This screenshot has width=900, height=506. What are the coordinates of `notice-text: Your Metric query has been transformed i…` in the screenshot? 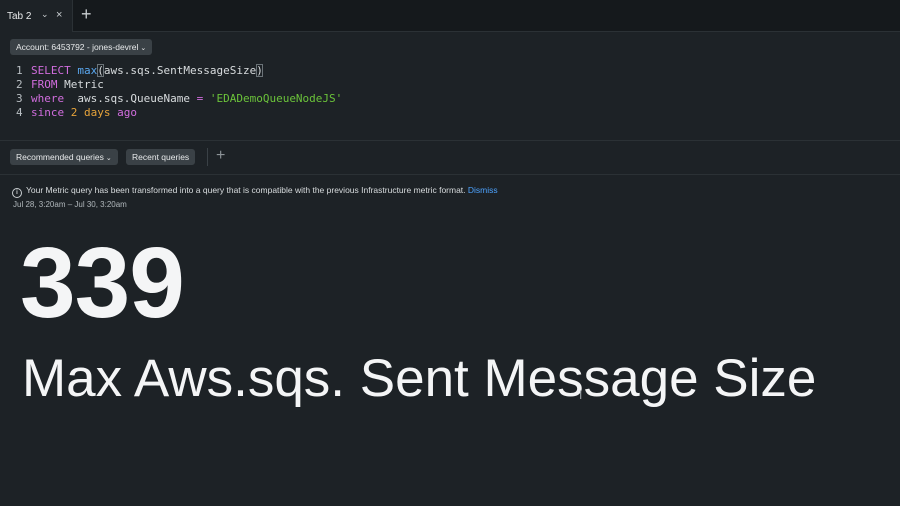 It's located at (246, 190).